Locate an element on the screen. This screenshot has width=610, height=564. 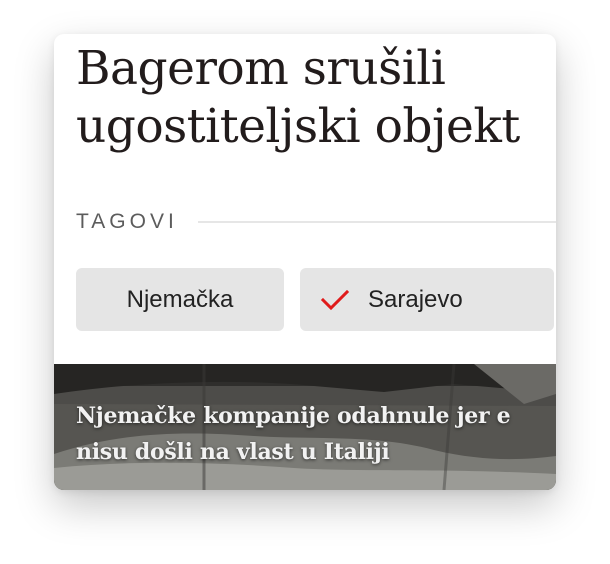
tags-section-header: TAGOVI is located at coordinates (316, 222).